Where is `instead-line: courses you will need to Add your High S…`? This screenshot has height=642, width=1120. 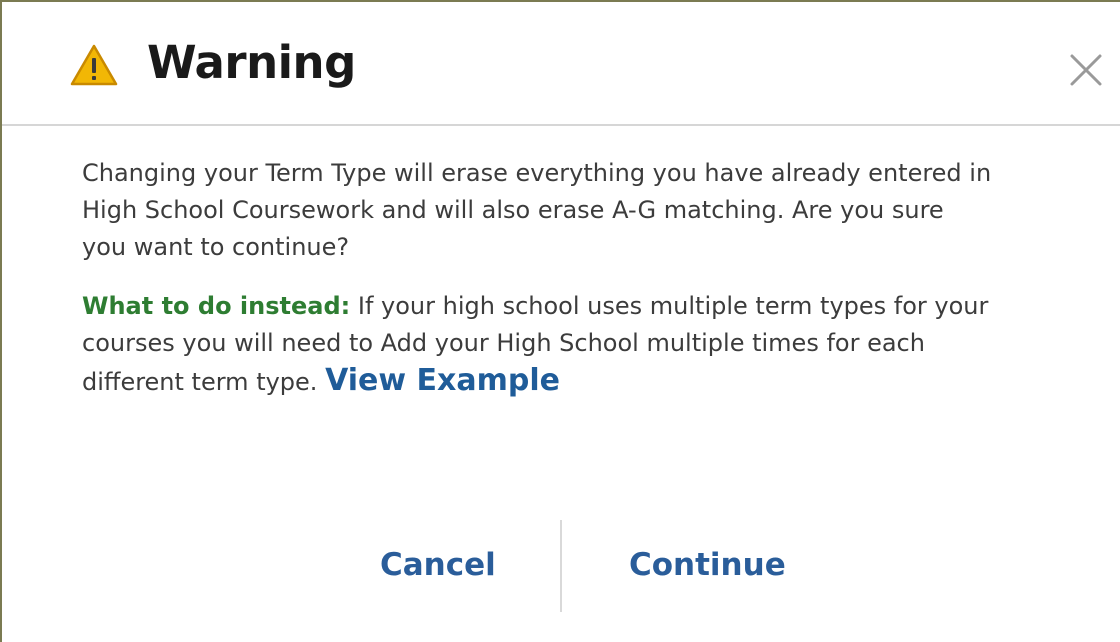 instead-line: courses you will need to Add your High S… is located at coordinates (503, 343).